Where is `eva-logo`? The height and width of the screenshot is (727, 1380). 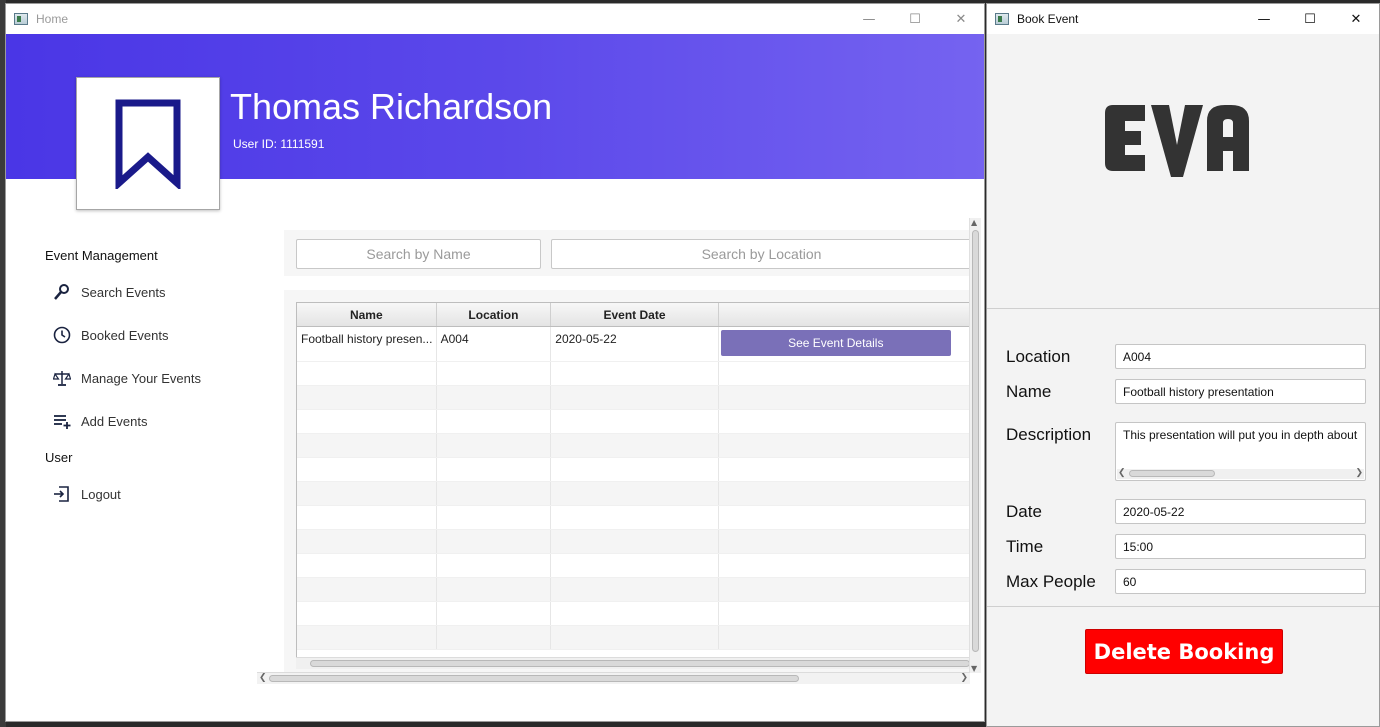
eva-logo is located at coordinates (1183, 141).